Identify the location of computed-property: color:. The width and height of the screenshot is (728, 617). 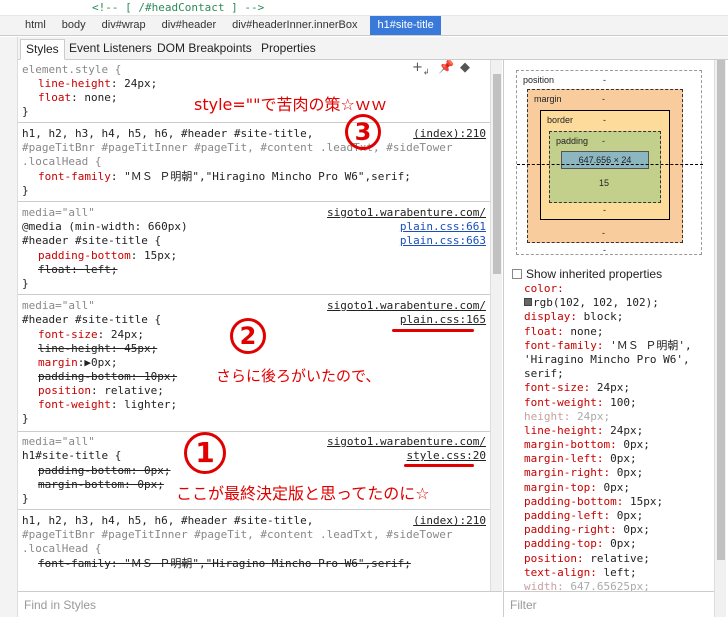
(619, 289).